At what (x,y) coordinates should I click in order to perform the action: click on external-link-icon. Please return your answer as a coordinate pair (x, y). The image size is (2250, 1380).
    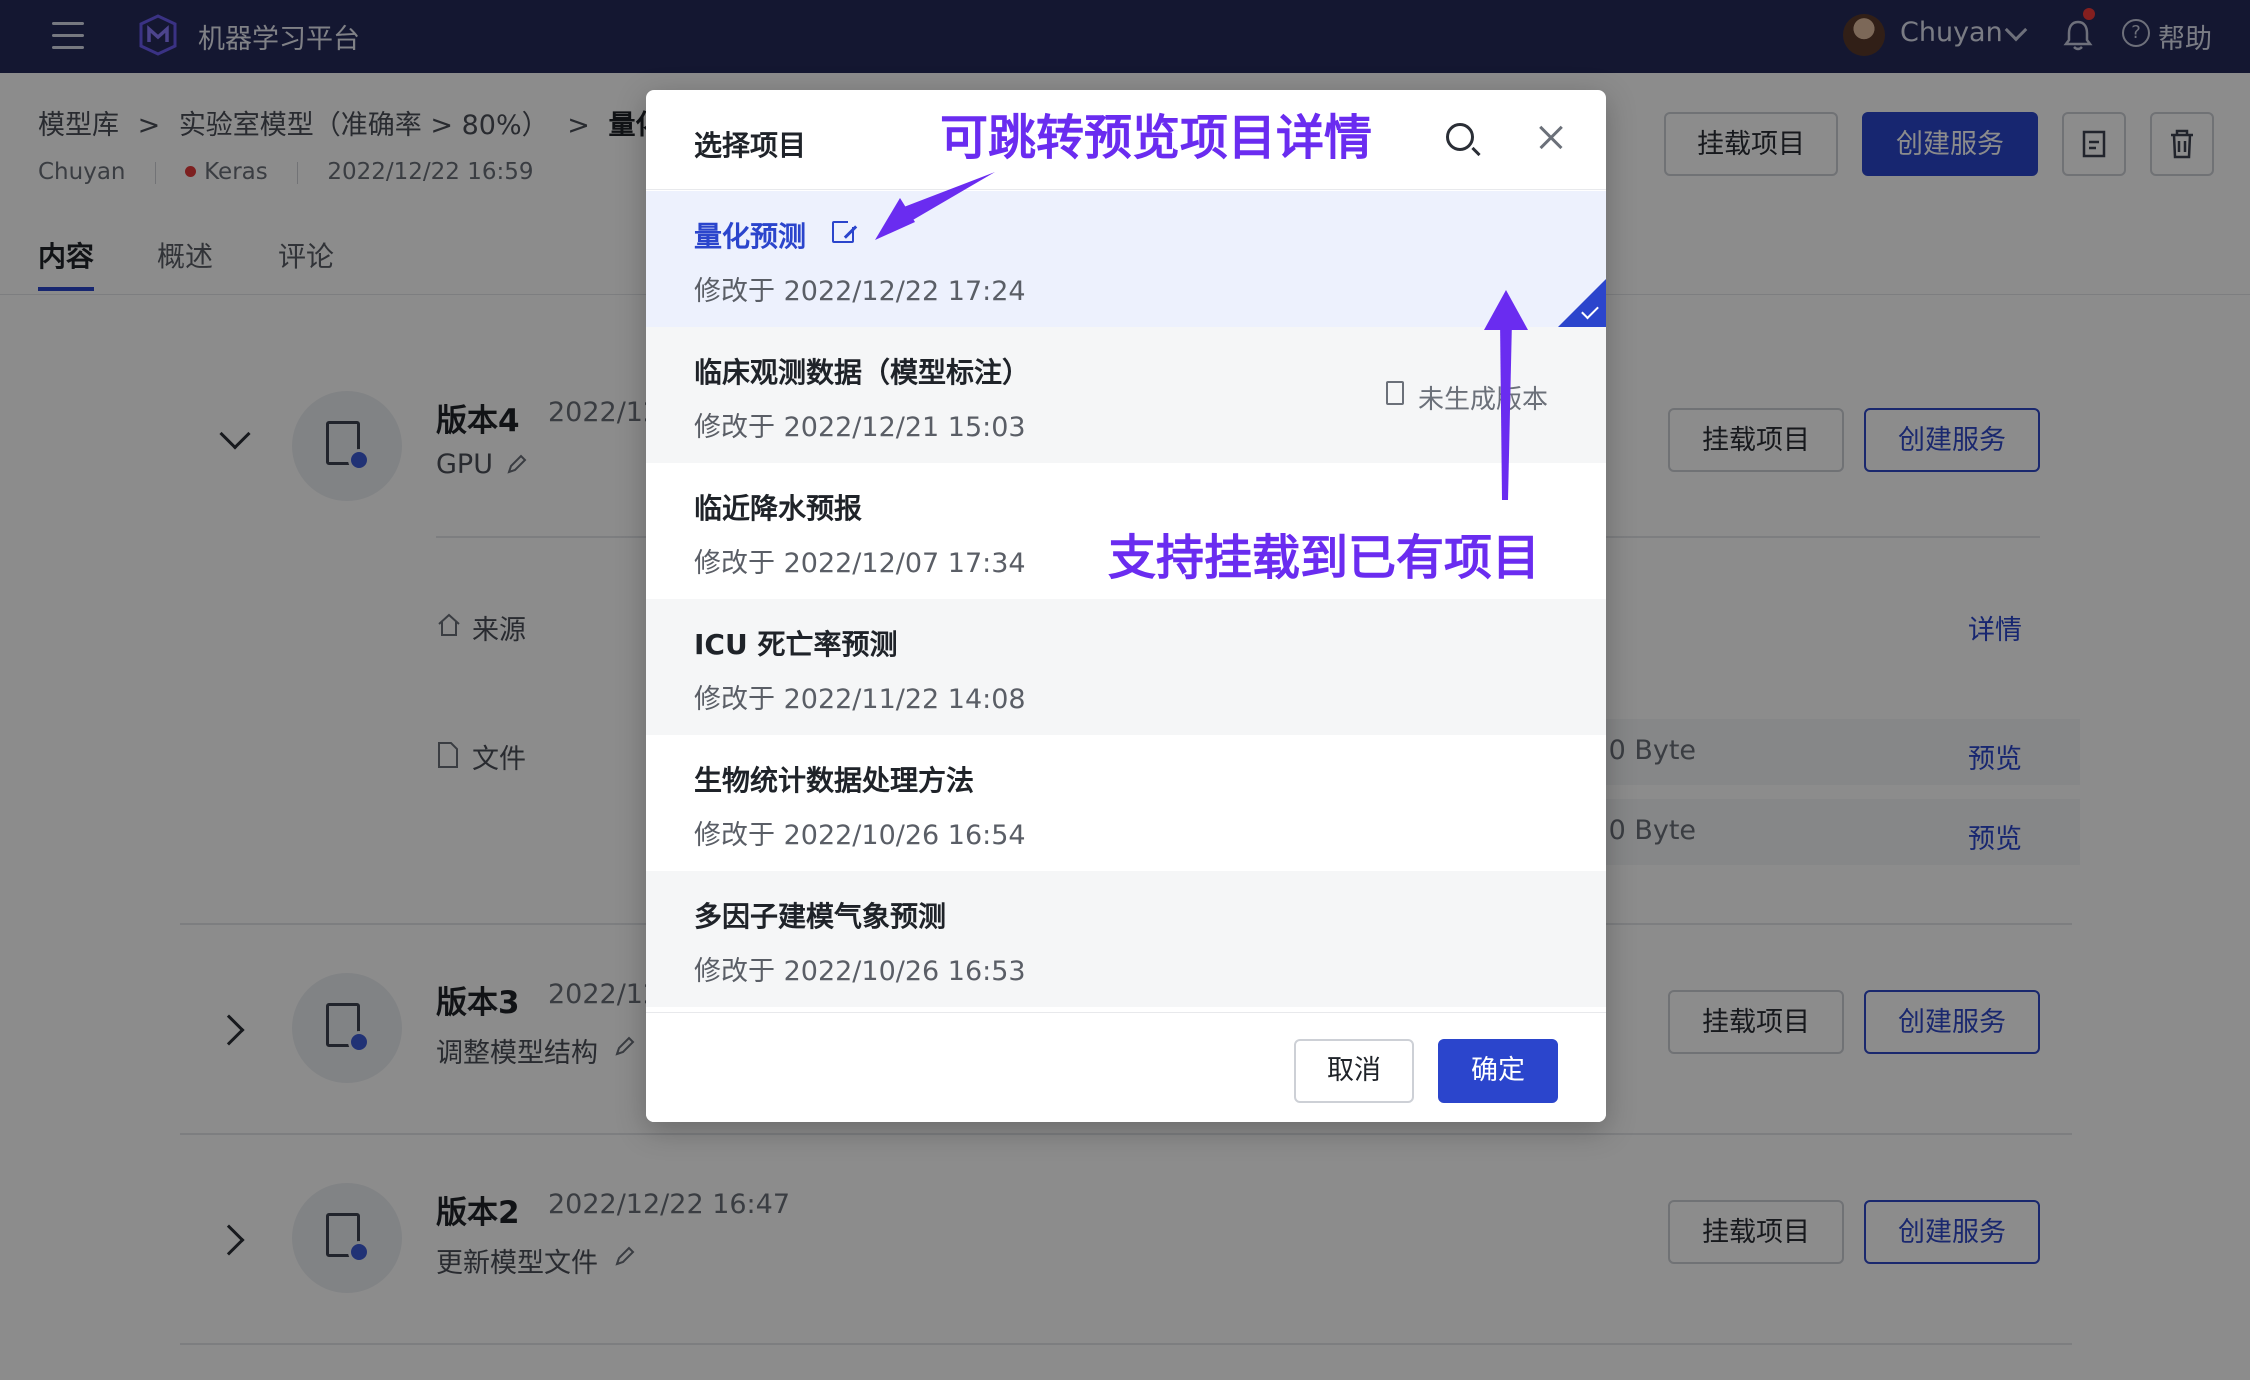
    Looking at the image, I should click on (845, 230).